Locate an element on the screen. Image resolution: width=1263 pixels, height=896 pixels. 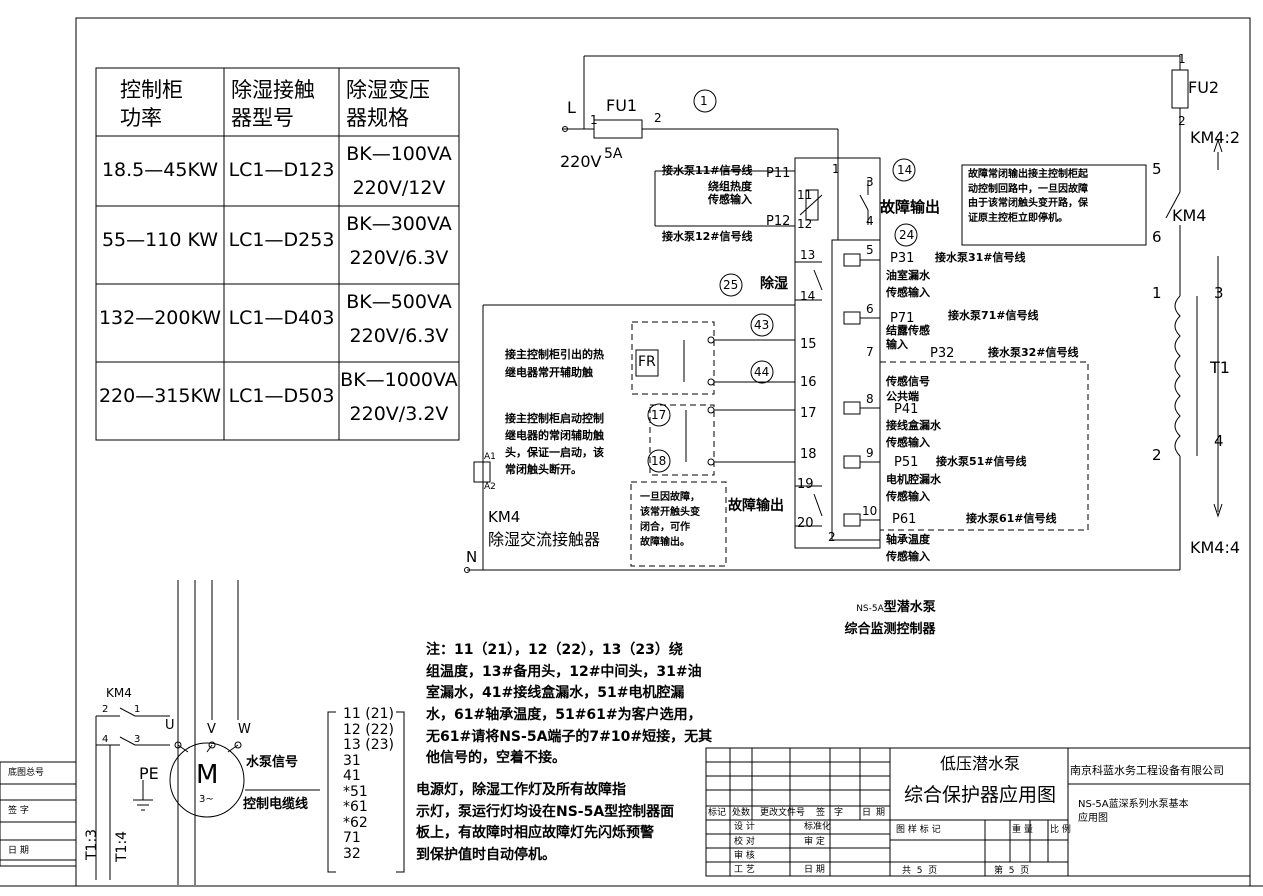
label-FU2: FU2 is located at coordinates (1204, 87).